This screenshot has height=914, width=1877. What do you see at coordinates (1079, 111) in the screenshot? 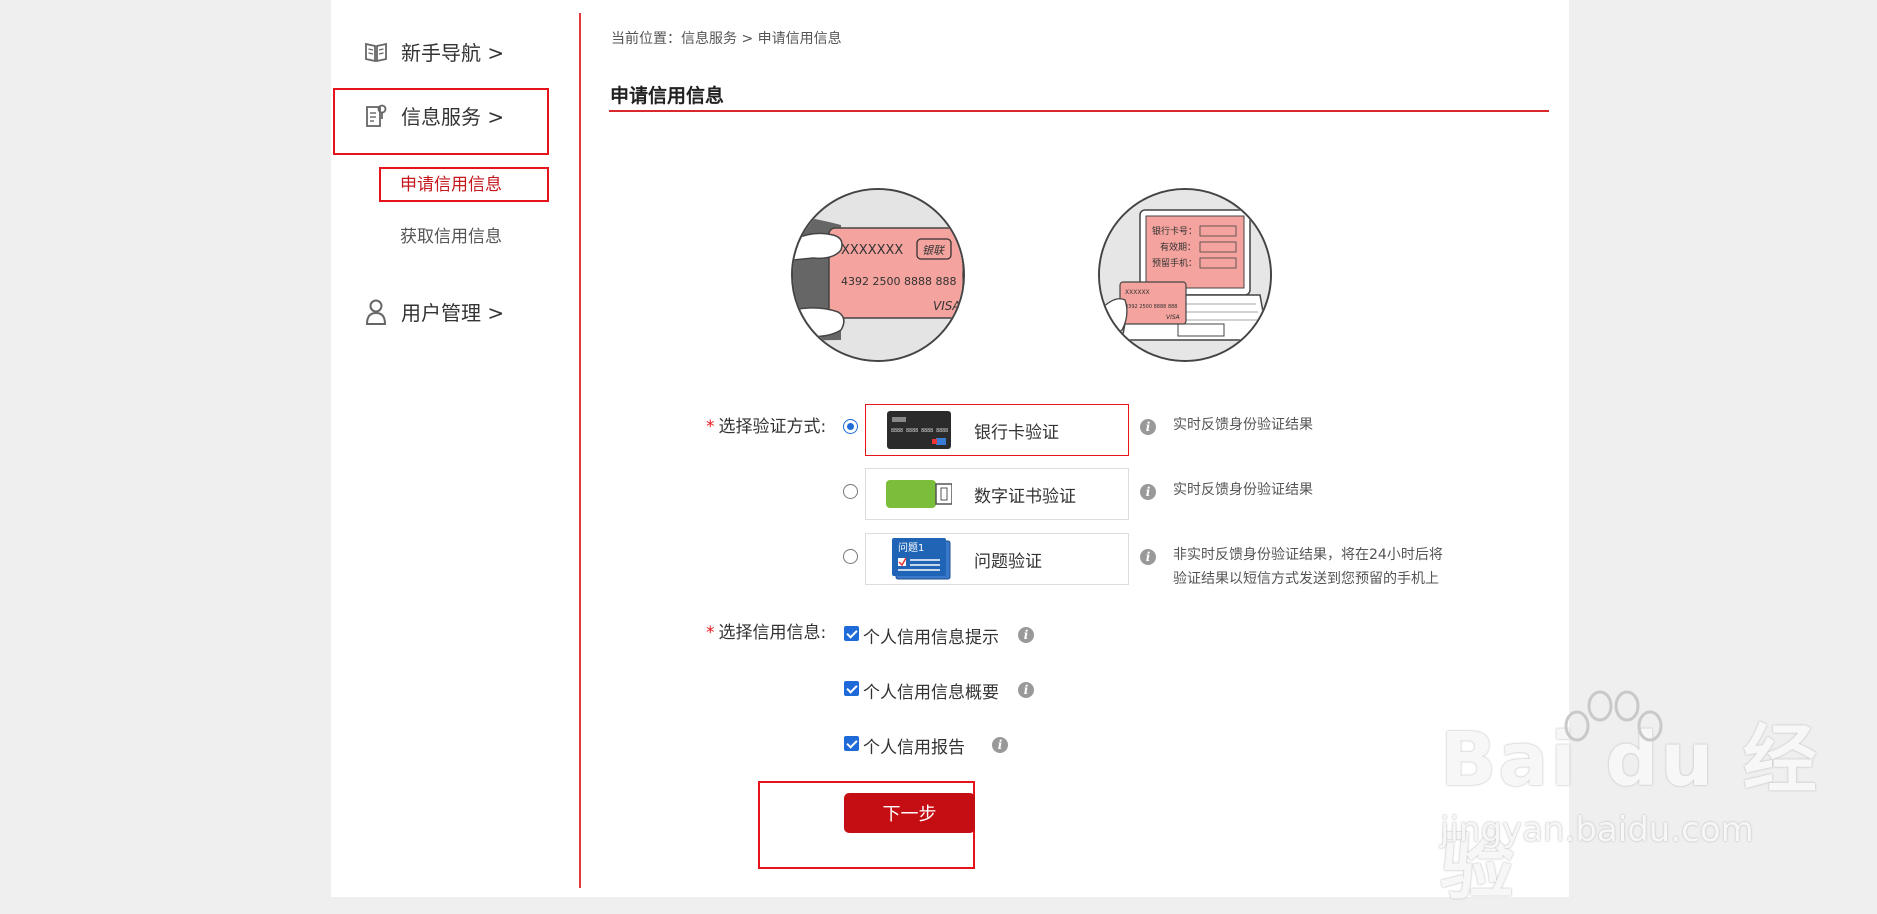
I see `title-divider` at bounding box center [1079, 111].